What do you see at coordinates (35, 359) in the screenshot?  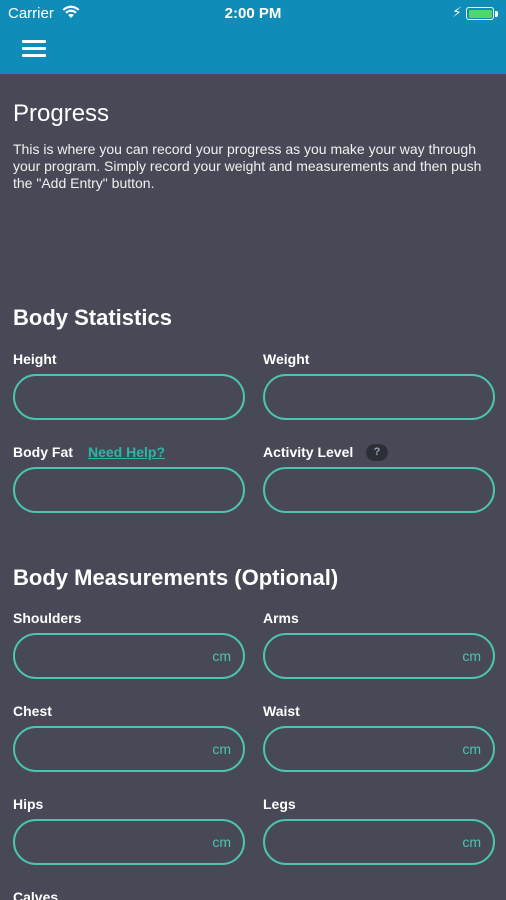 I see `height-label: Height` at bounding box center [35, 359].